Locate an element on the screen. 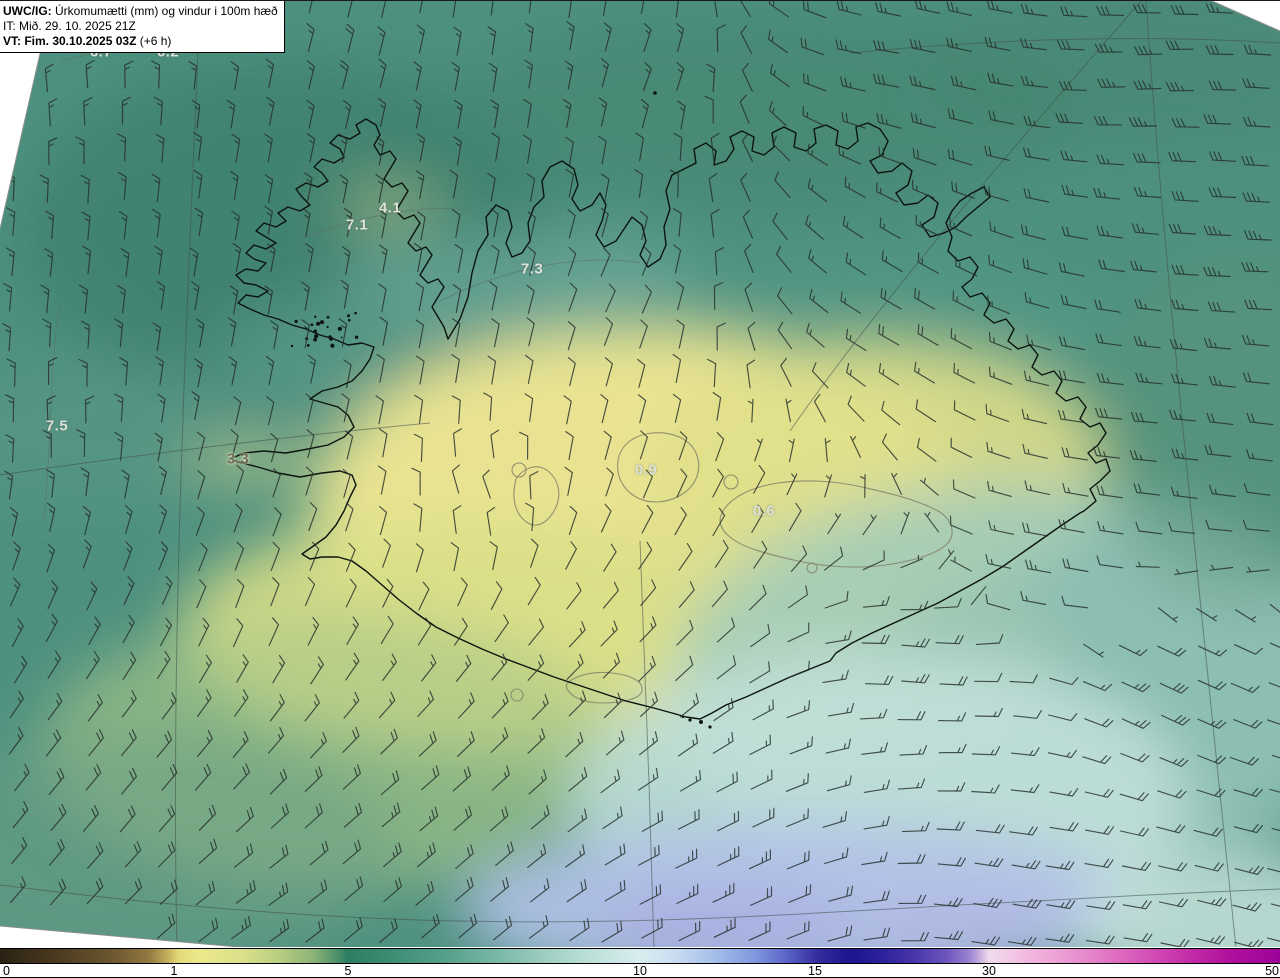 Image resolution: width=1280 pixels, height=978 pixels. colorbar-tick-30: 30 is located at coordinates (989, 971).